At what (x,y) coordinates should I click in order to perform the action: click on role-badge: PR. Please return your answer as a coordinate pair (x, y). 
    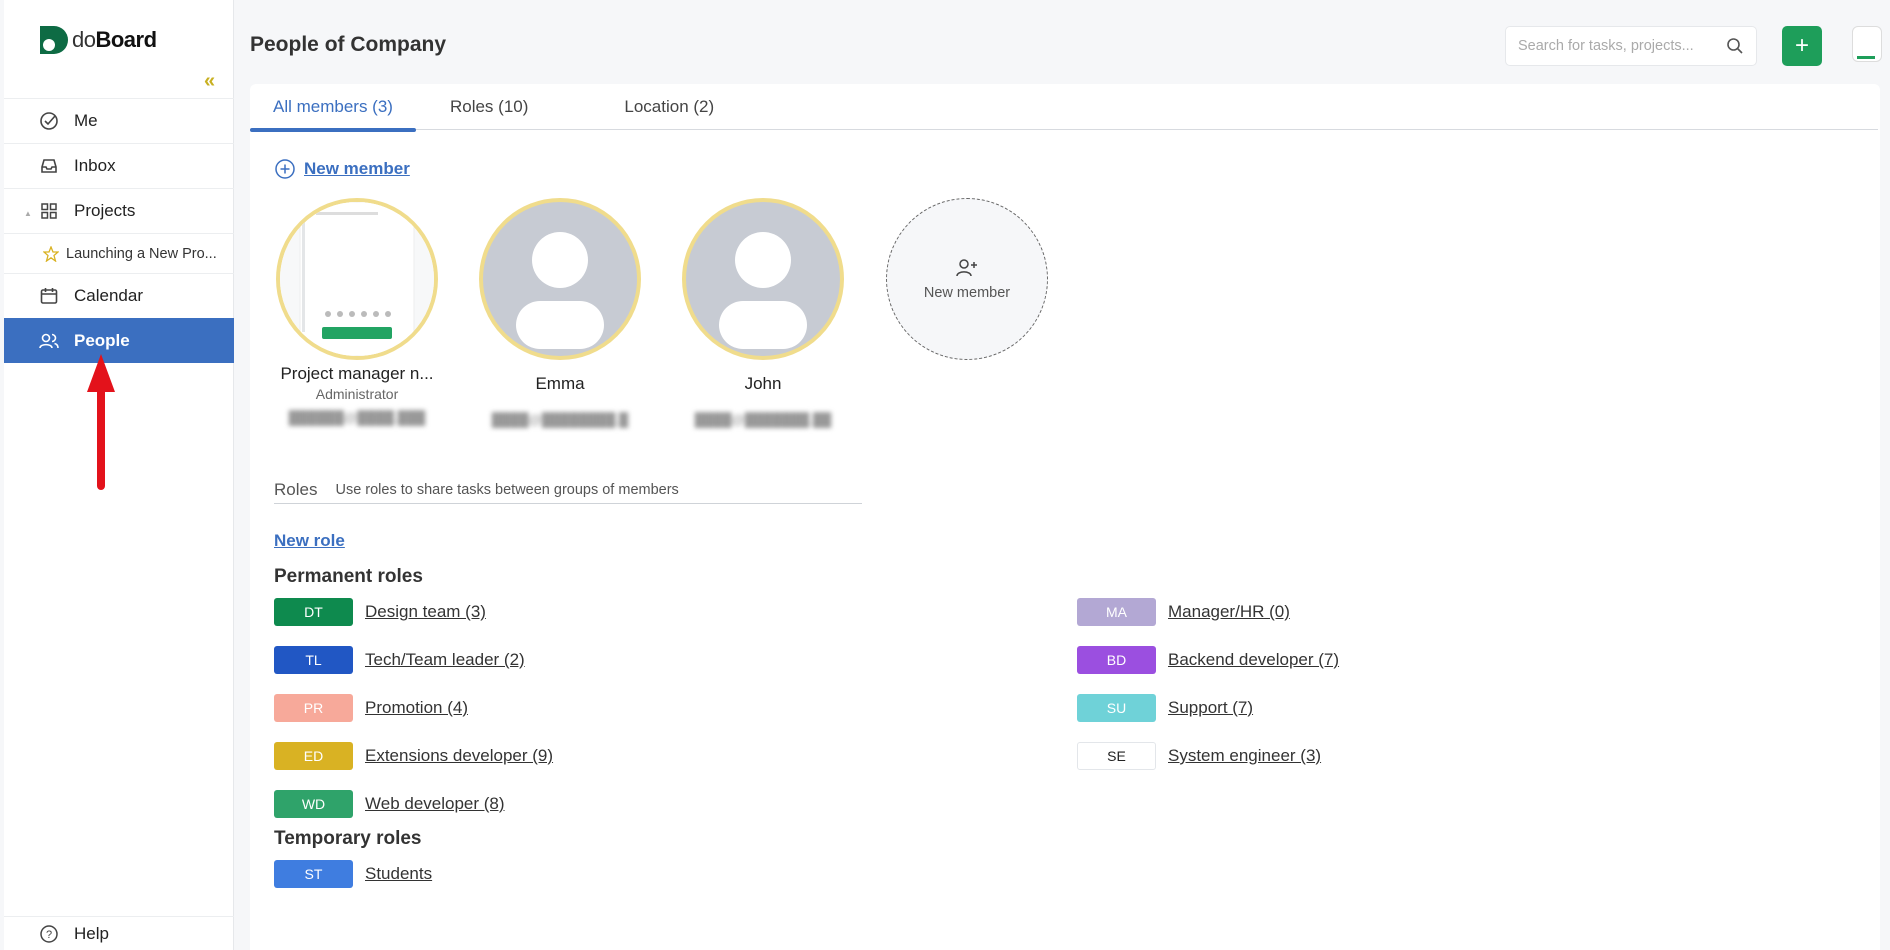
    Looking at the image, I should click on (313, 708).